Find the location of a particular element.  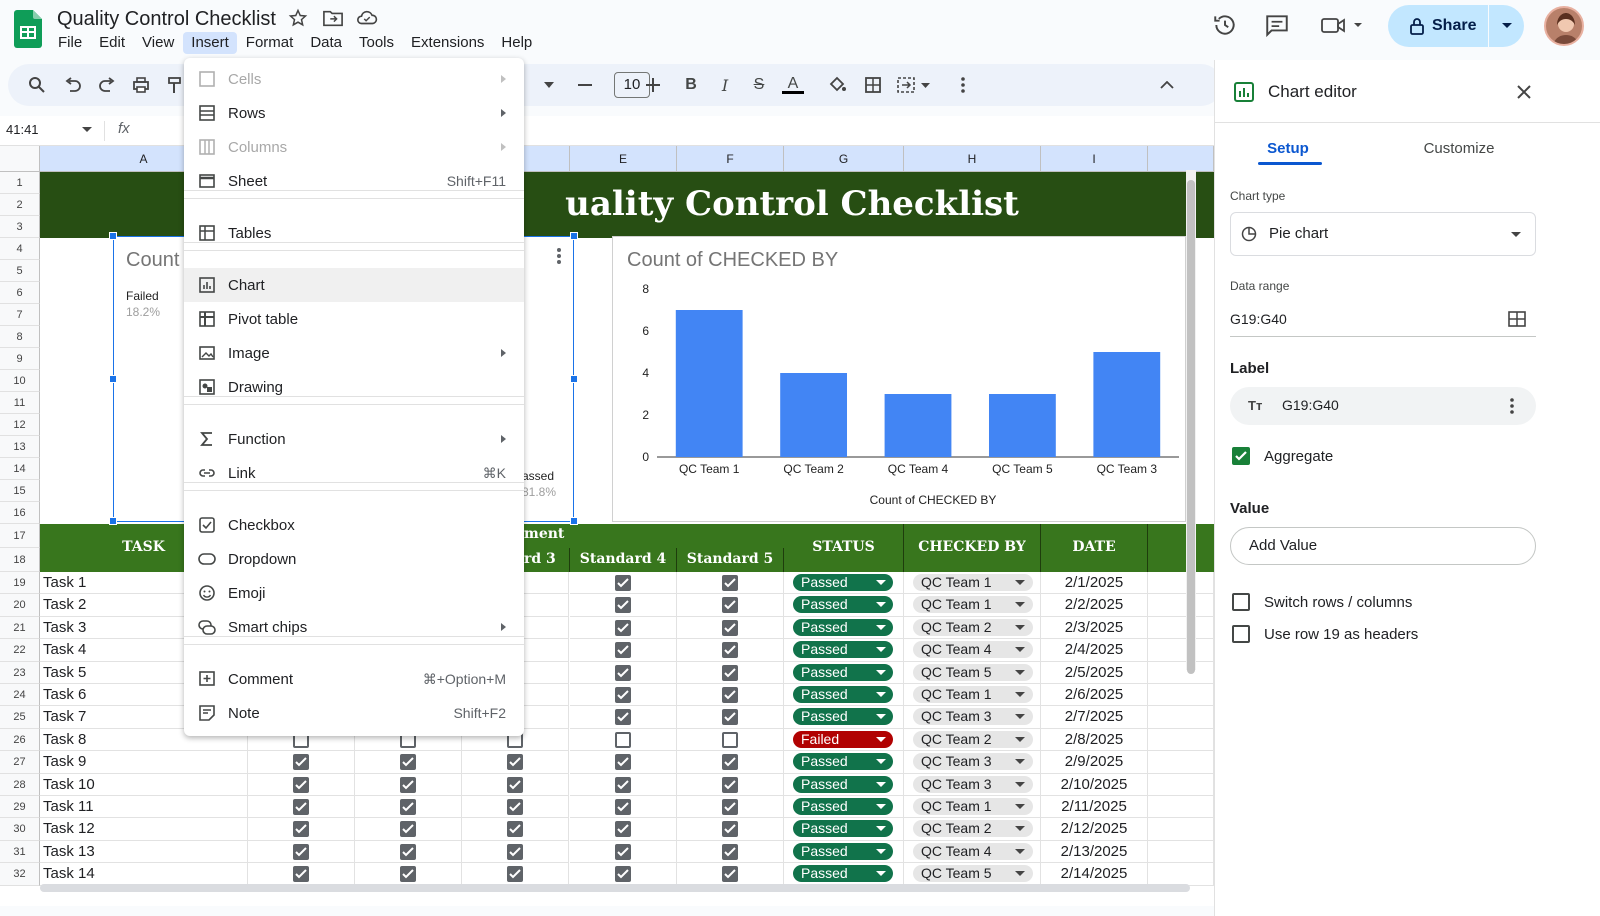

chart-type-select: Pie chart is located at coordinates (1383, 234).